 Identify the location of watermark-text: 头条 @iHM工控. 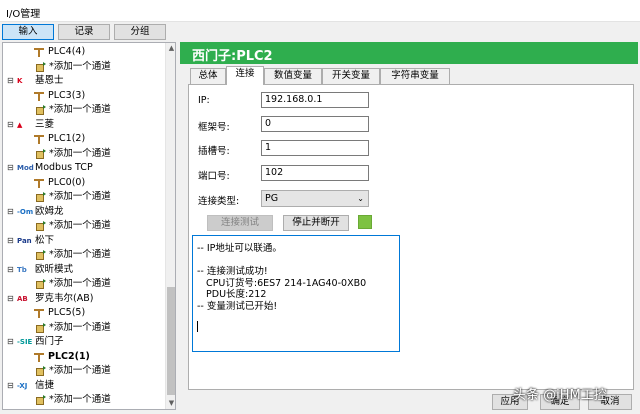
(560, 395).